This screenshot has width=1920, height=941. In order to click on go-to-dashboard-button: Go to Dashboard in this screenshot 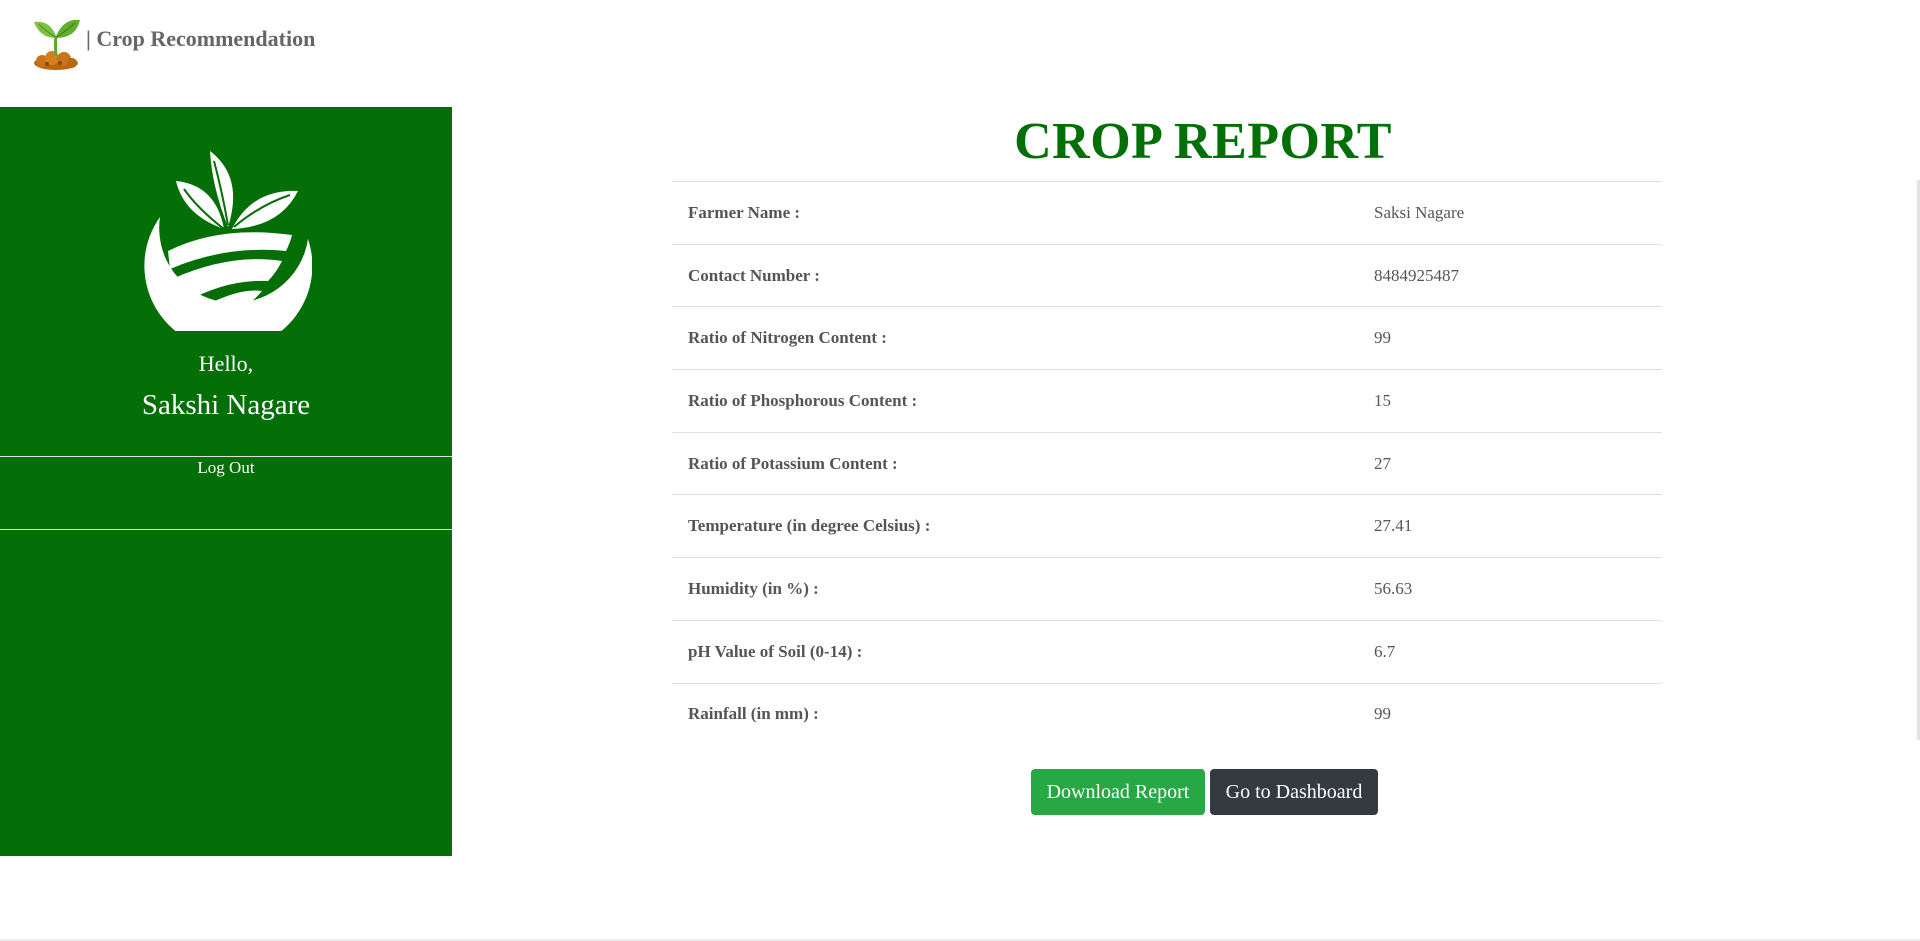, I will do `click(1294, 792)`.